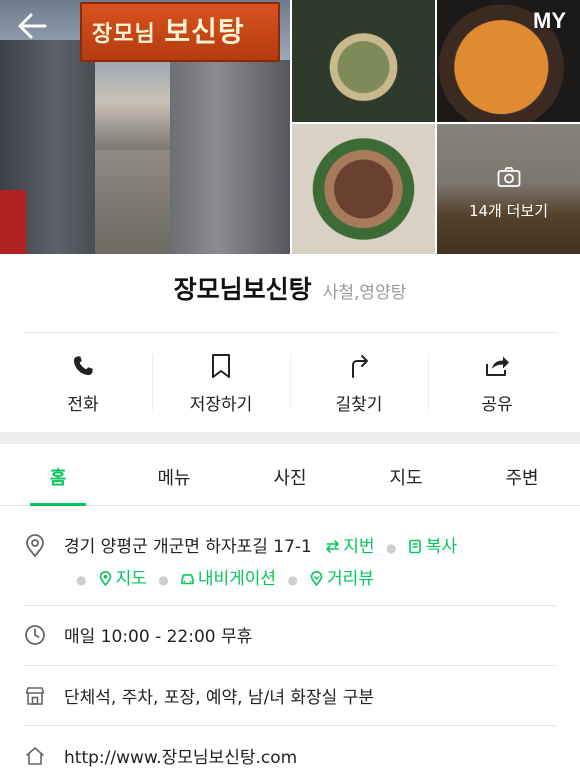  I want to click on share-button: 공유, so click(497, 382).